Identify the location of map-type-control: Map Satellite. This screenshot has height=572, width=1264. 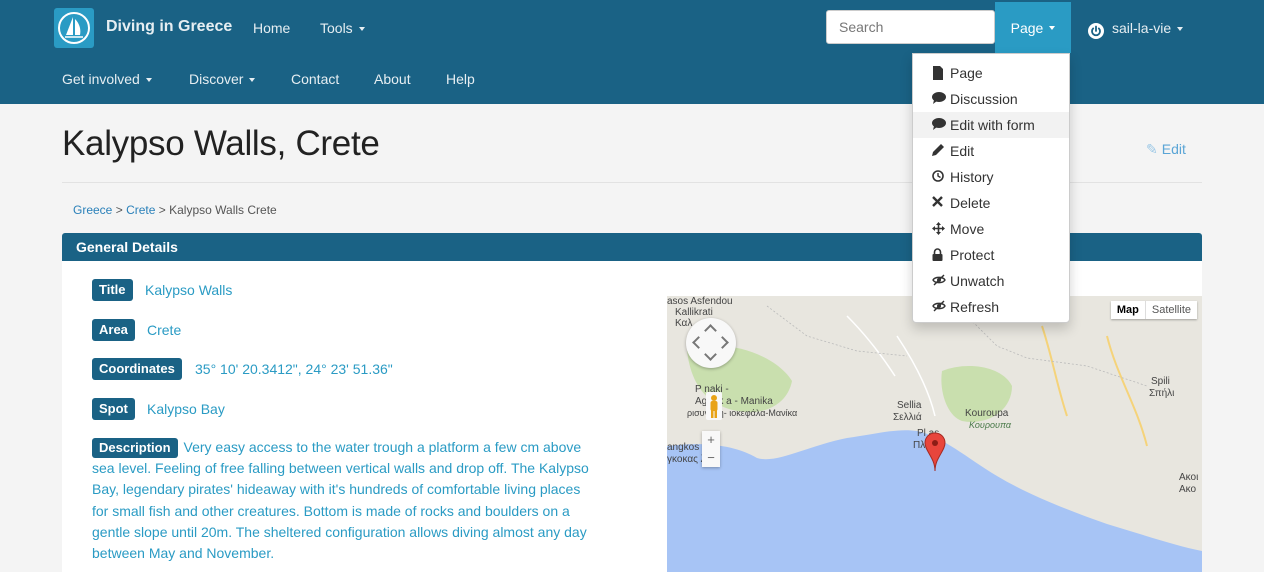
(1153, 310).